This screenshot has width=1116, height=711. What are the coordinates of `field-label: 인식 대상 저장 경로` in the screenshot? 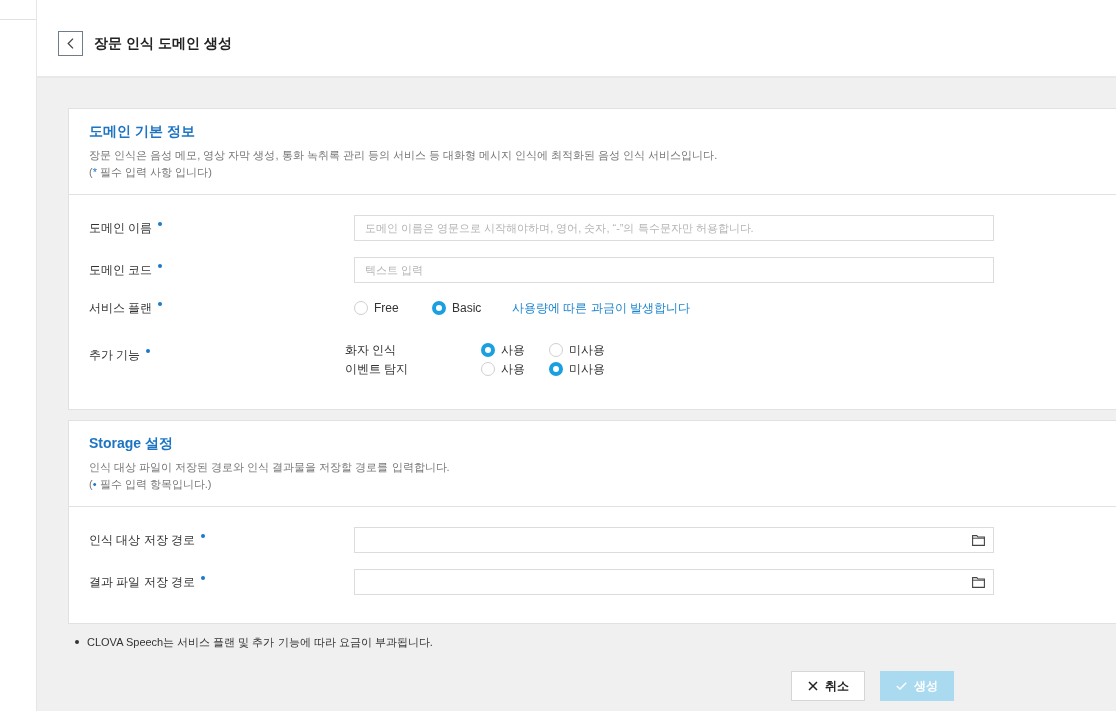 It's located at (142, 540).